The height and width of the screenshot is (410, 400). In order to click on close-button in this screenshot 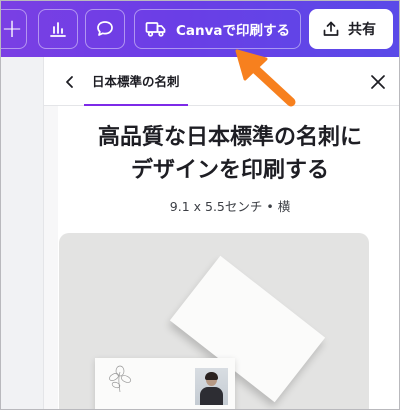, I will do `click(378, 82)`.